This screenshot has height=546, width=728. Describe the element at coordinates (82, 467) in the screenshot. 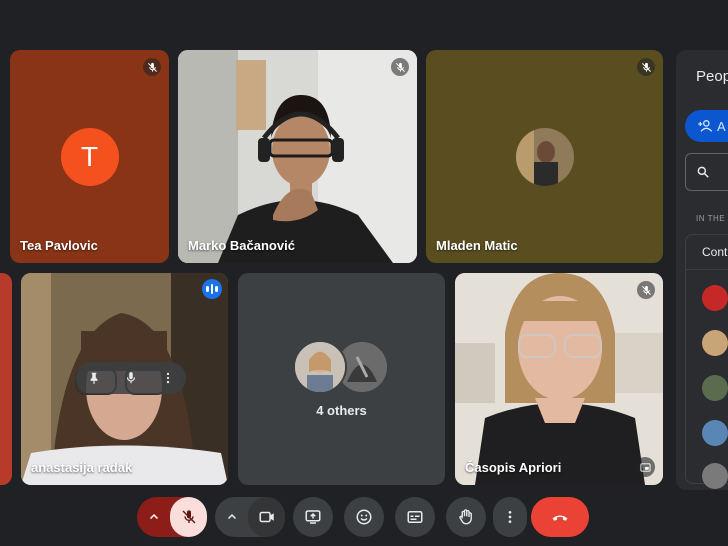

I see `participant-name: anastasija radak` at that location.